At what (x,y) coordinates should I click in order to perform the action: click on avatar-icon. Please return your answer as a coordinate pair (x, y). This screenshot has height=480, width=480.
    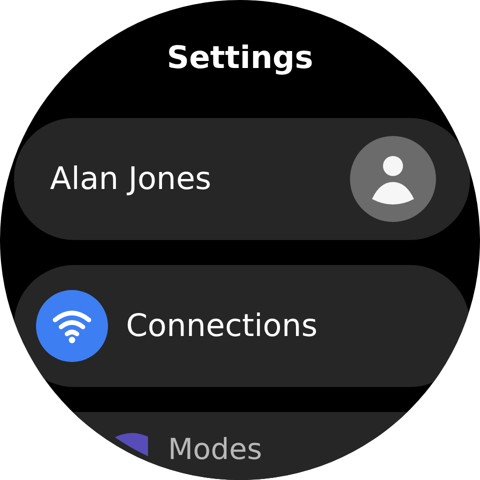
    Looking at the image, I should click on (393, 179).